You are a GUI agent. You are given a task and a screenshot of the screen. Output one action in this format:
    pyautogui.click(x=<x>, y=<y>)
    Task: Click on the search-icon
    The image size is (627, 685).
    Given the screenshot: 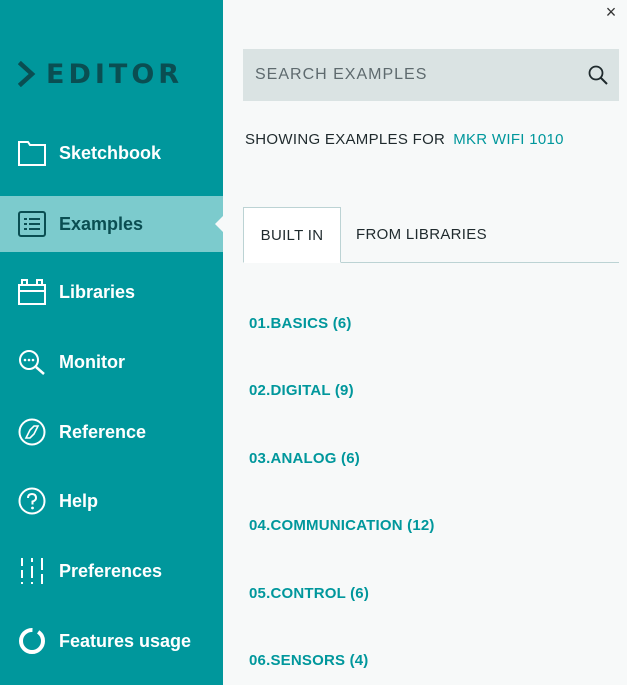 What is the action you would take?
    pyautogui.click(x=598, y=75)
    